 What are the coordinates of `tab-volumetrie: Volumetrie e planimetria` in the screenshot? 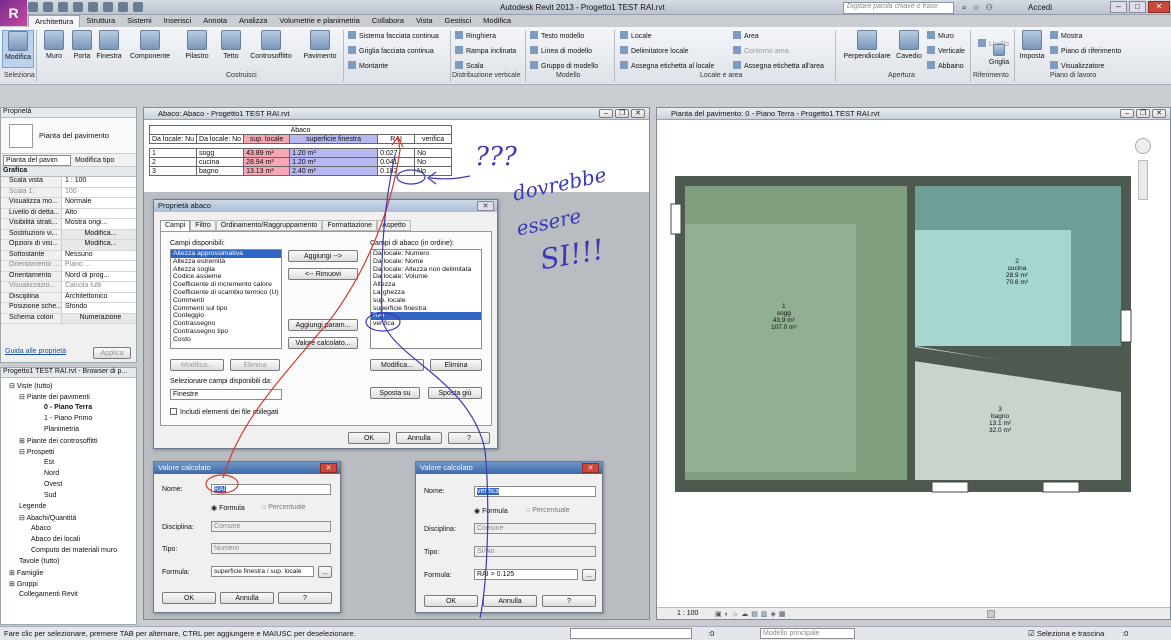 It's located at (319, 21).